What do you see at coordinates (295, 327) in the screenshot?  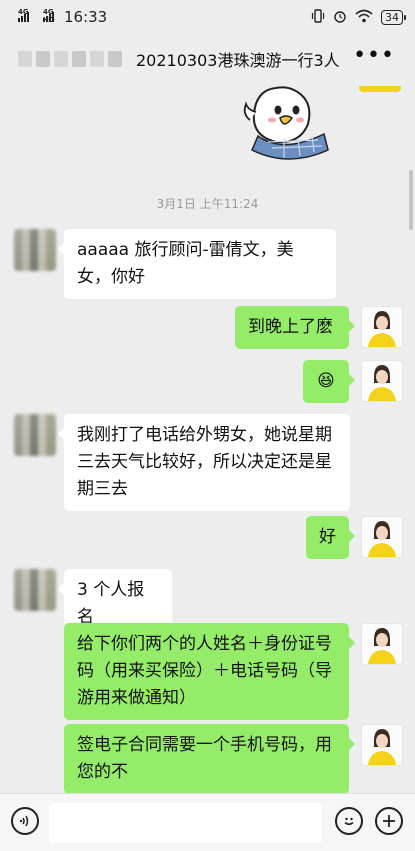 I see `message-bubble-outgoing: 到晚上了麽` at bounding box center [295, 327].